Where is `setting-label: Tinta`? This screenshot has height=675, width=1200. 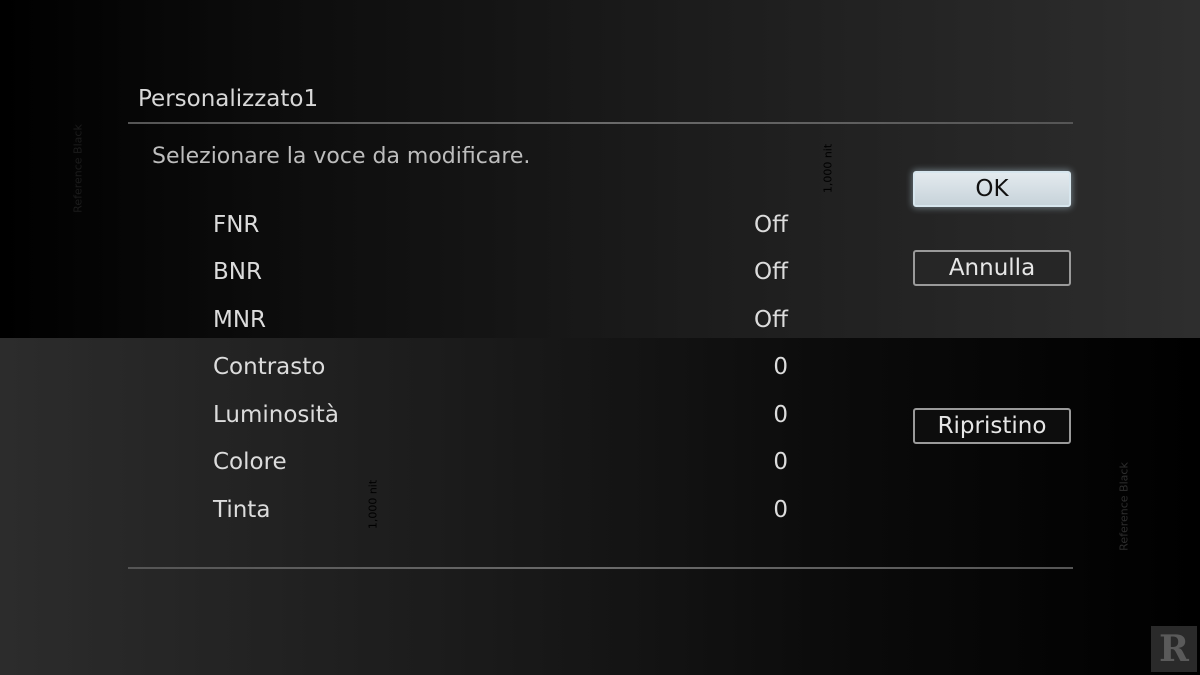 setting-label: Tinta is located at coordinates (242, 510).